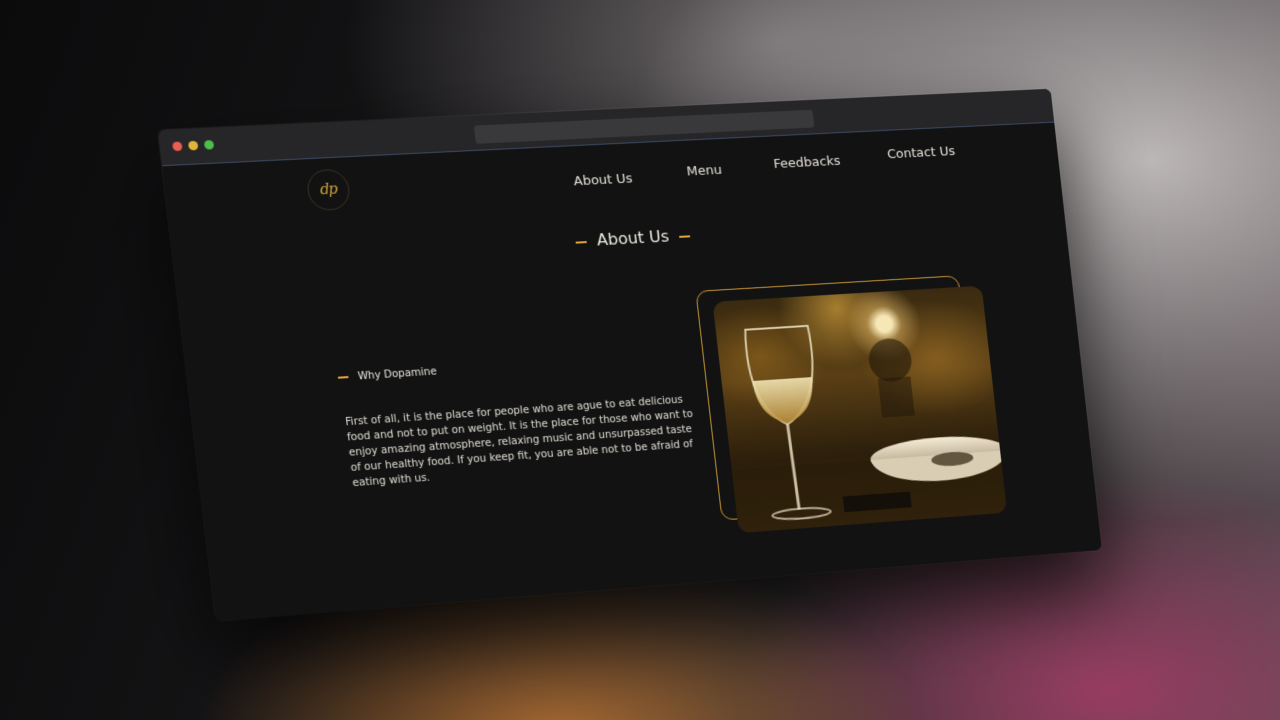  What do you see at coordinates (920, 153) in the screenshot?
I see `nav-contact-us: Contact Us` at bounding box center [920, 153].